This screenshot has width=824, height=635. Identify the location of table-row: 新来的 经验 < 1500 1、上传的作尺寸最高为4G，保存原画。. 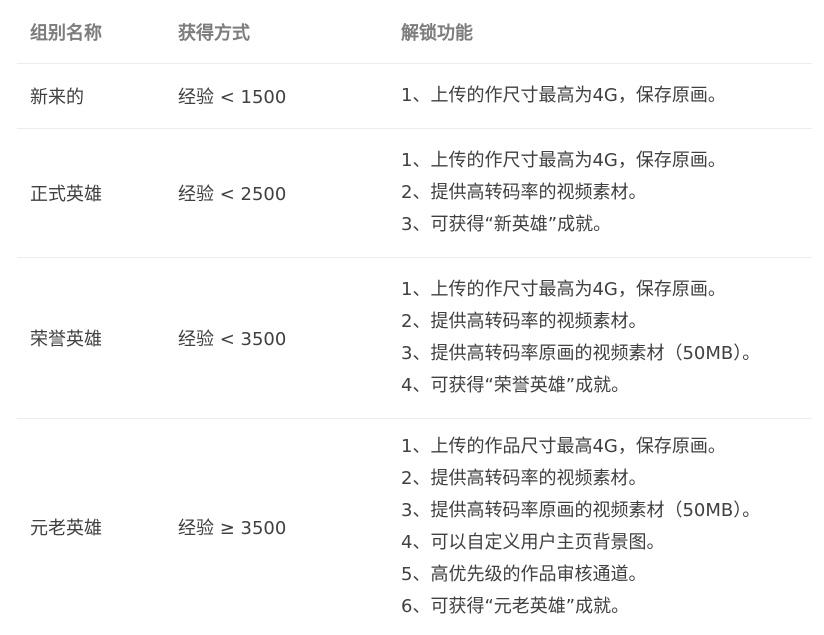
(414, 96).